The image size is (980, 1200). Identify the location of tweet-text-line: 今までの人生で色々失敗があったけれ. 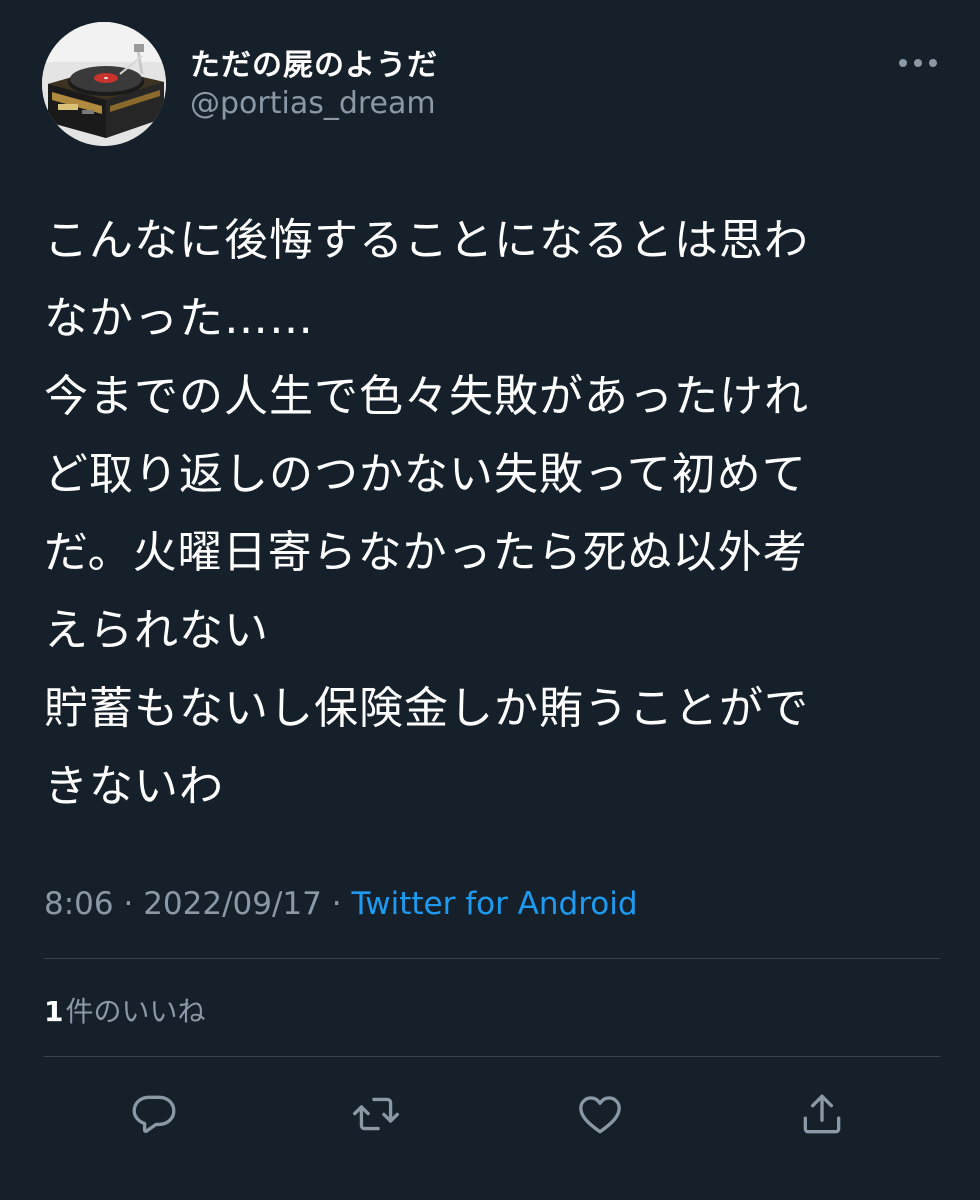
(426, 396).